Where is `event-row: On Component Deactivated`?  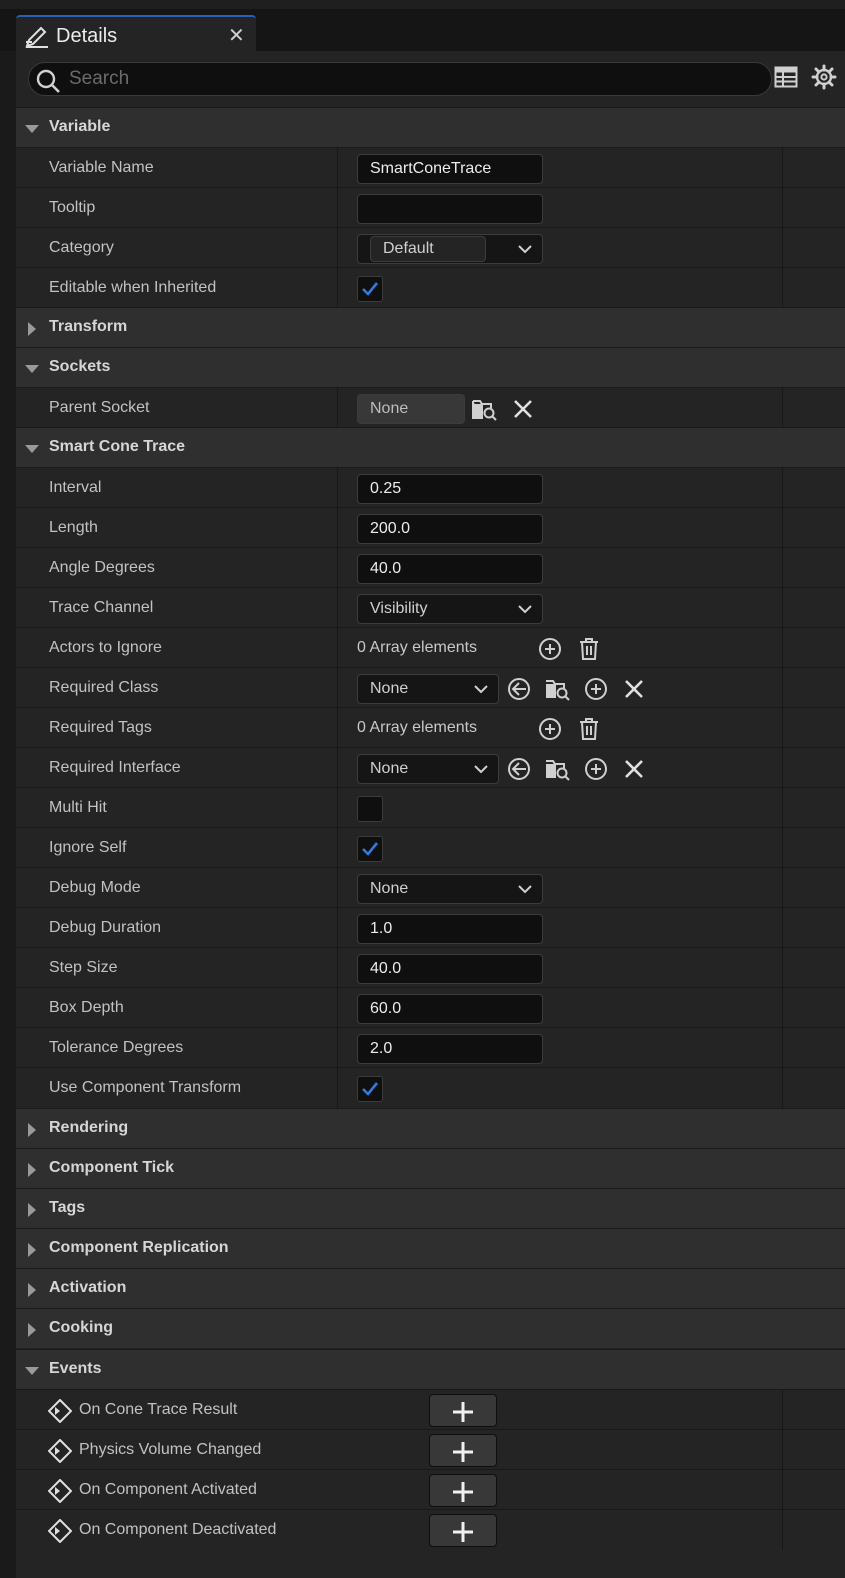 event-row: On Component Deactivated is located at coordinates (430, 1529).